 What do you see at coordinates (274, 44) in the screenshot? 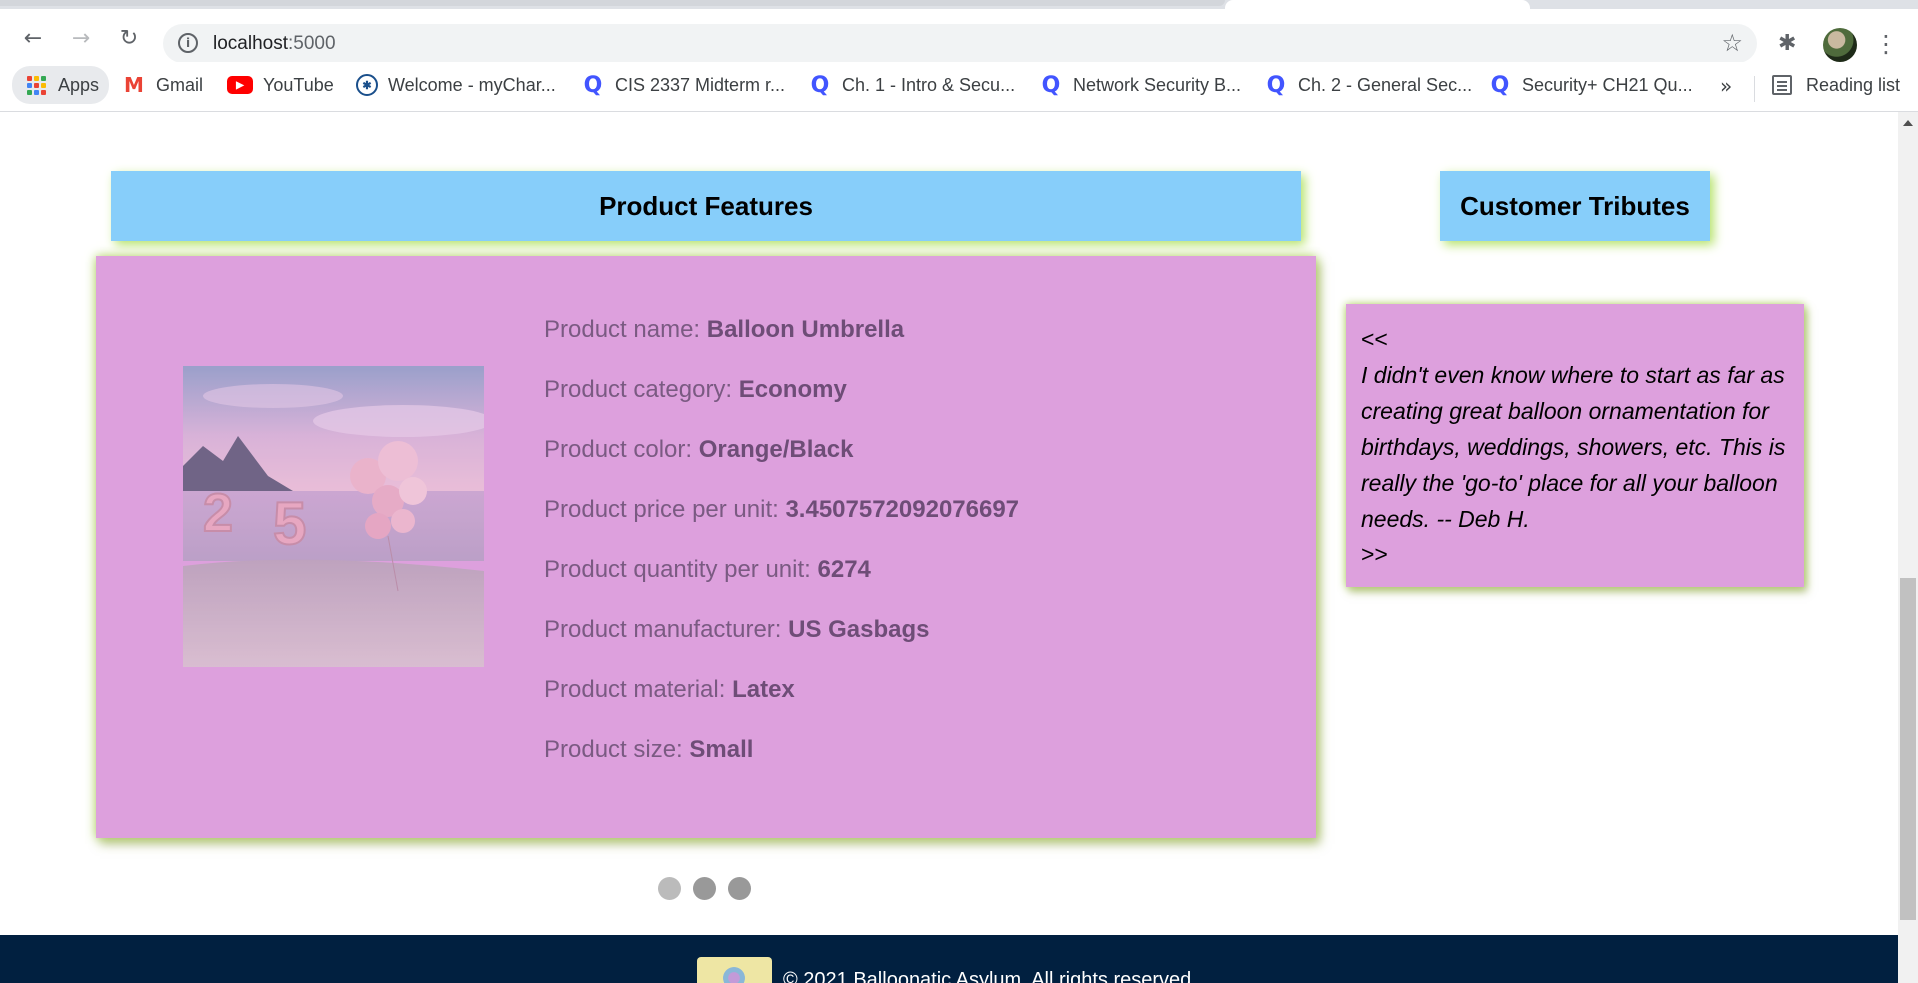
I see `url-text: localhost:5000` at bounding box center [274, 44].